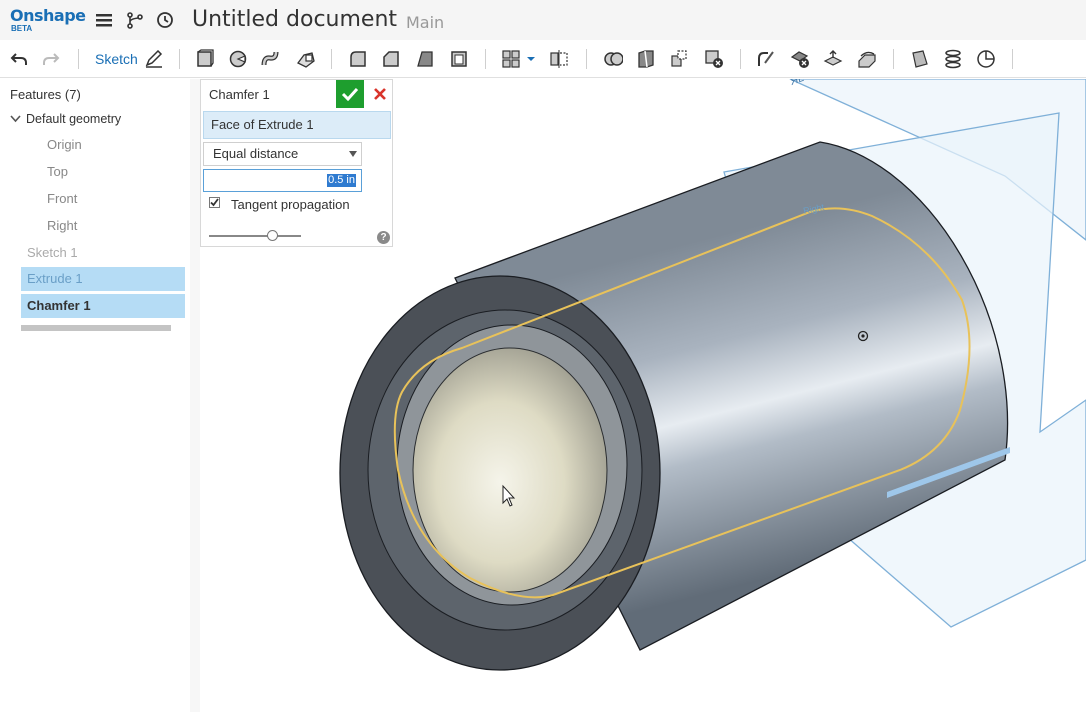 Image resolution: width=1086 pixels, height=712 pixels. I want to click on beta-badge: BETA, so click(22, 28).